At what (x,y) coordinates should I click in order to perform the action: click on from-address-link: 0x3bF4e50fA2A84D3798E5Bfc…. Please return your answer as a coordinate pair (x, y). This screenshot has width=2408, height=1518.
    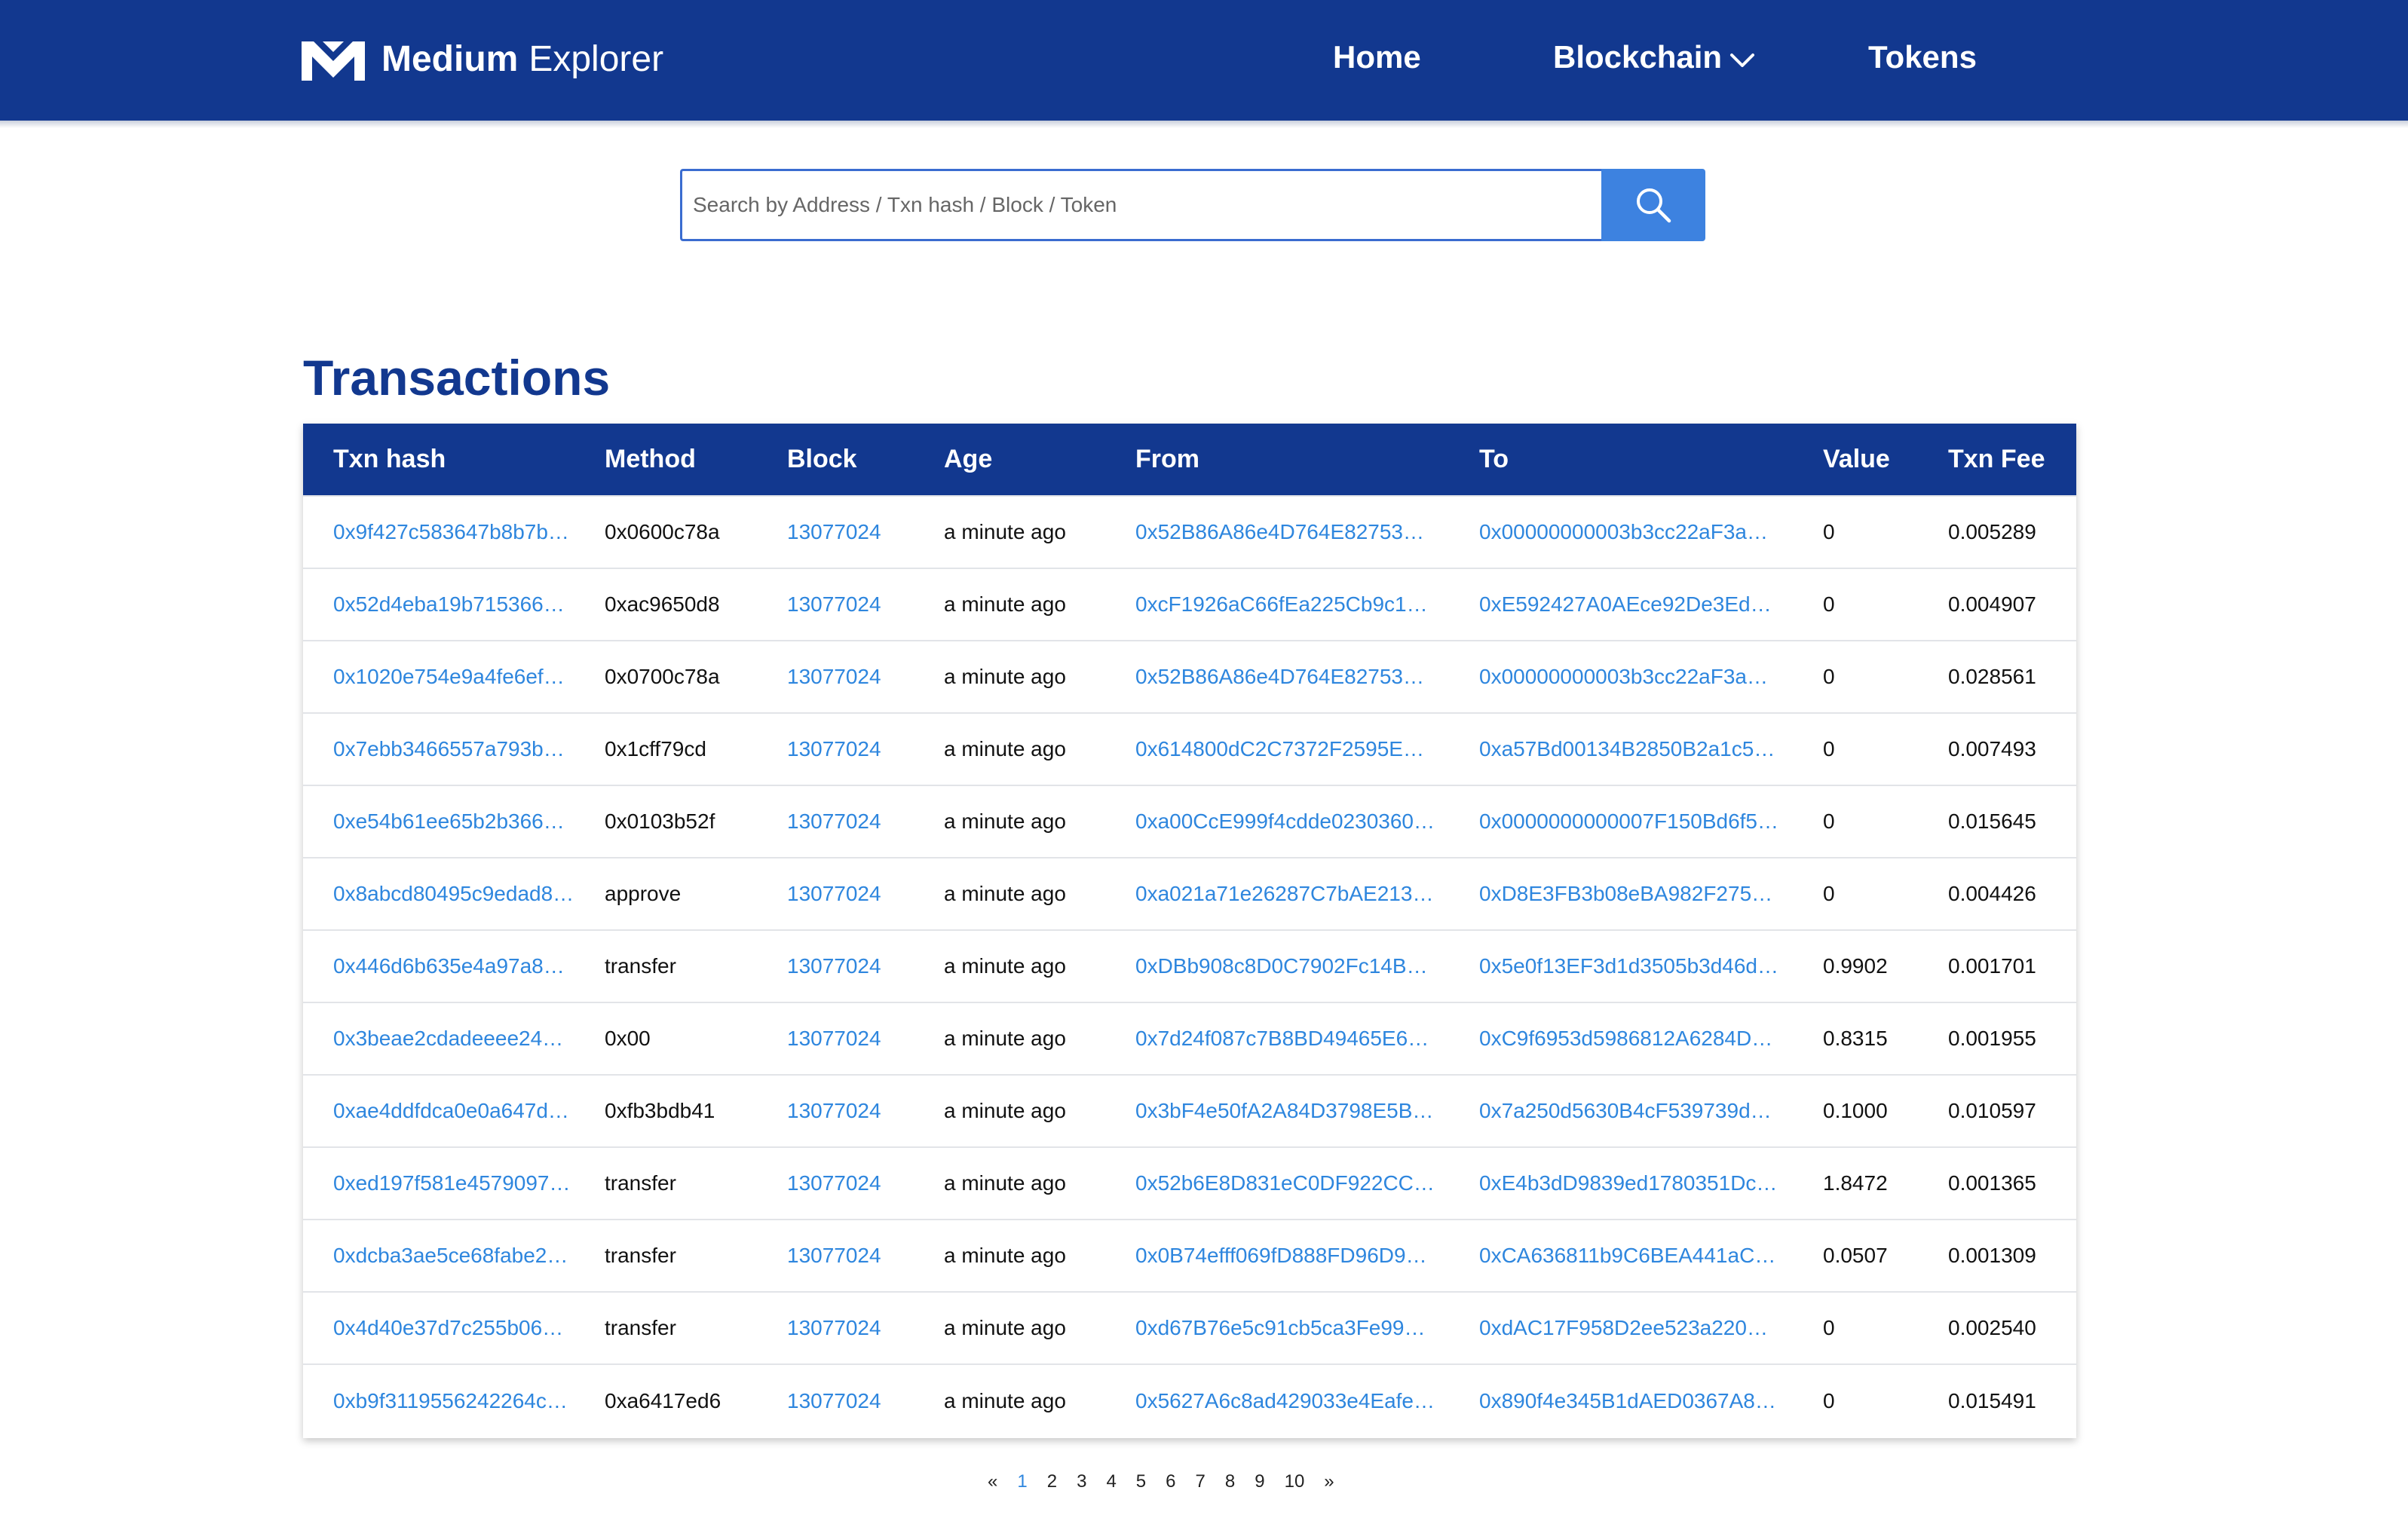
    Looking at the image, I should click on (1277, 1111).